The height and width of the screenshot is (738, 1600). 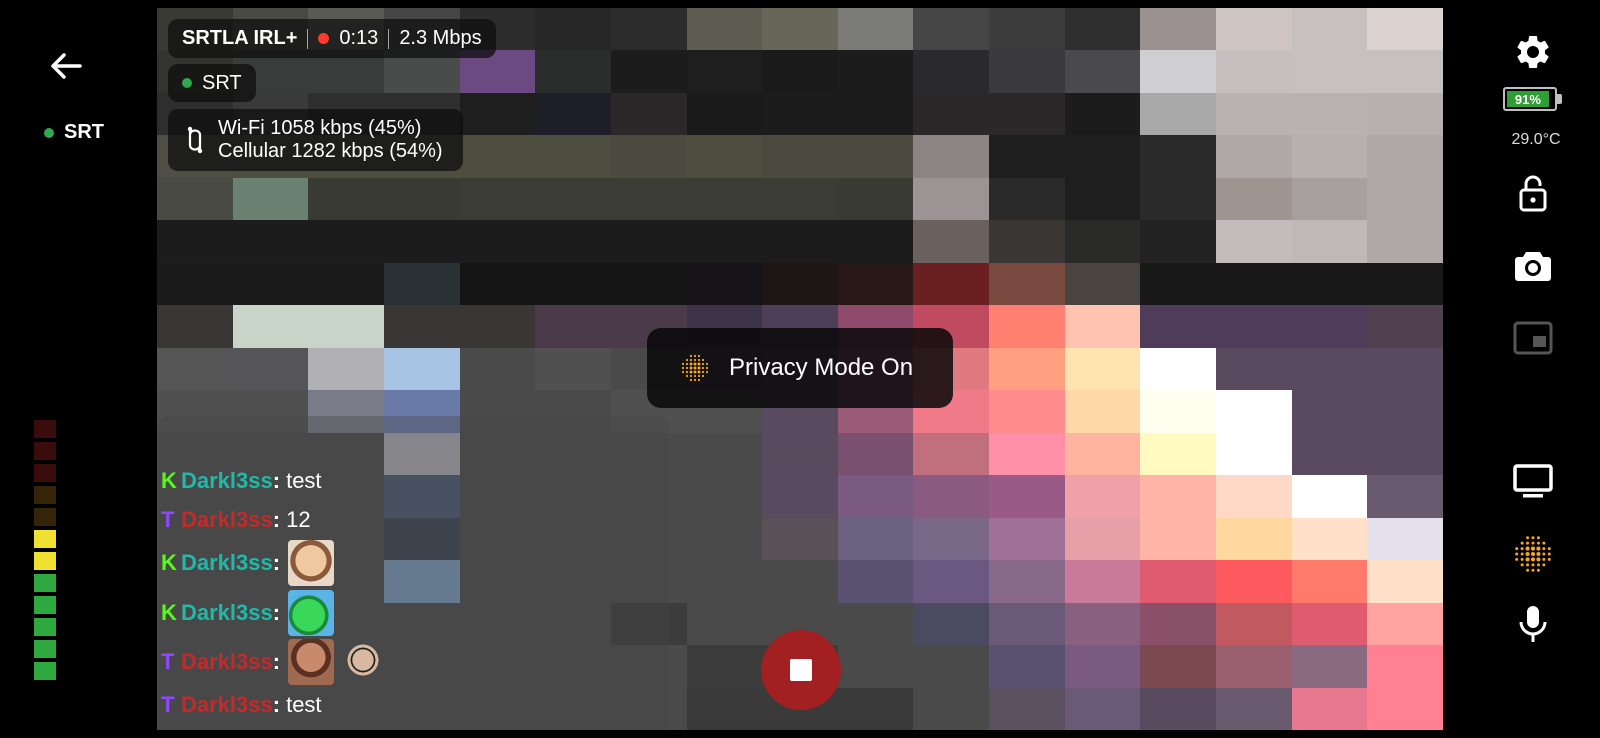 I want to click on microphone-button, so click(x=1533, y=624).